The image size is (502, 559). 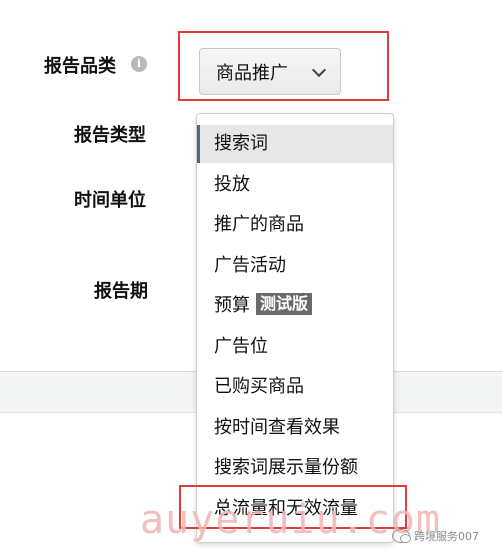 What do you see at coordinates (293, 507) in the screenshot?
I see `traffic-option-highlight-box` at bounding box center [293, 507].